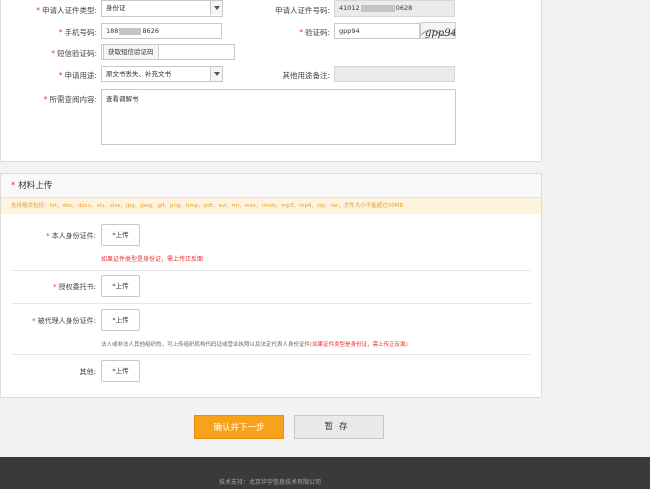 The height and width of the screenshot is (489, 650). Describe the element at coordinates (394, 74) in the screenshot. I see `other-purpose-field` at that location.